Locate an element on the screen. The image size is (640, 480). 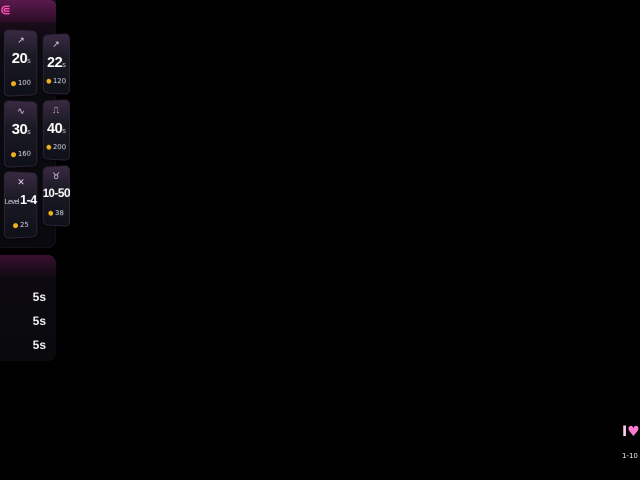
option-card-5: ♉ 10-50s 38 is located at coordinates (56, 196).